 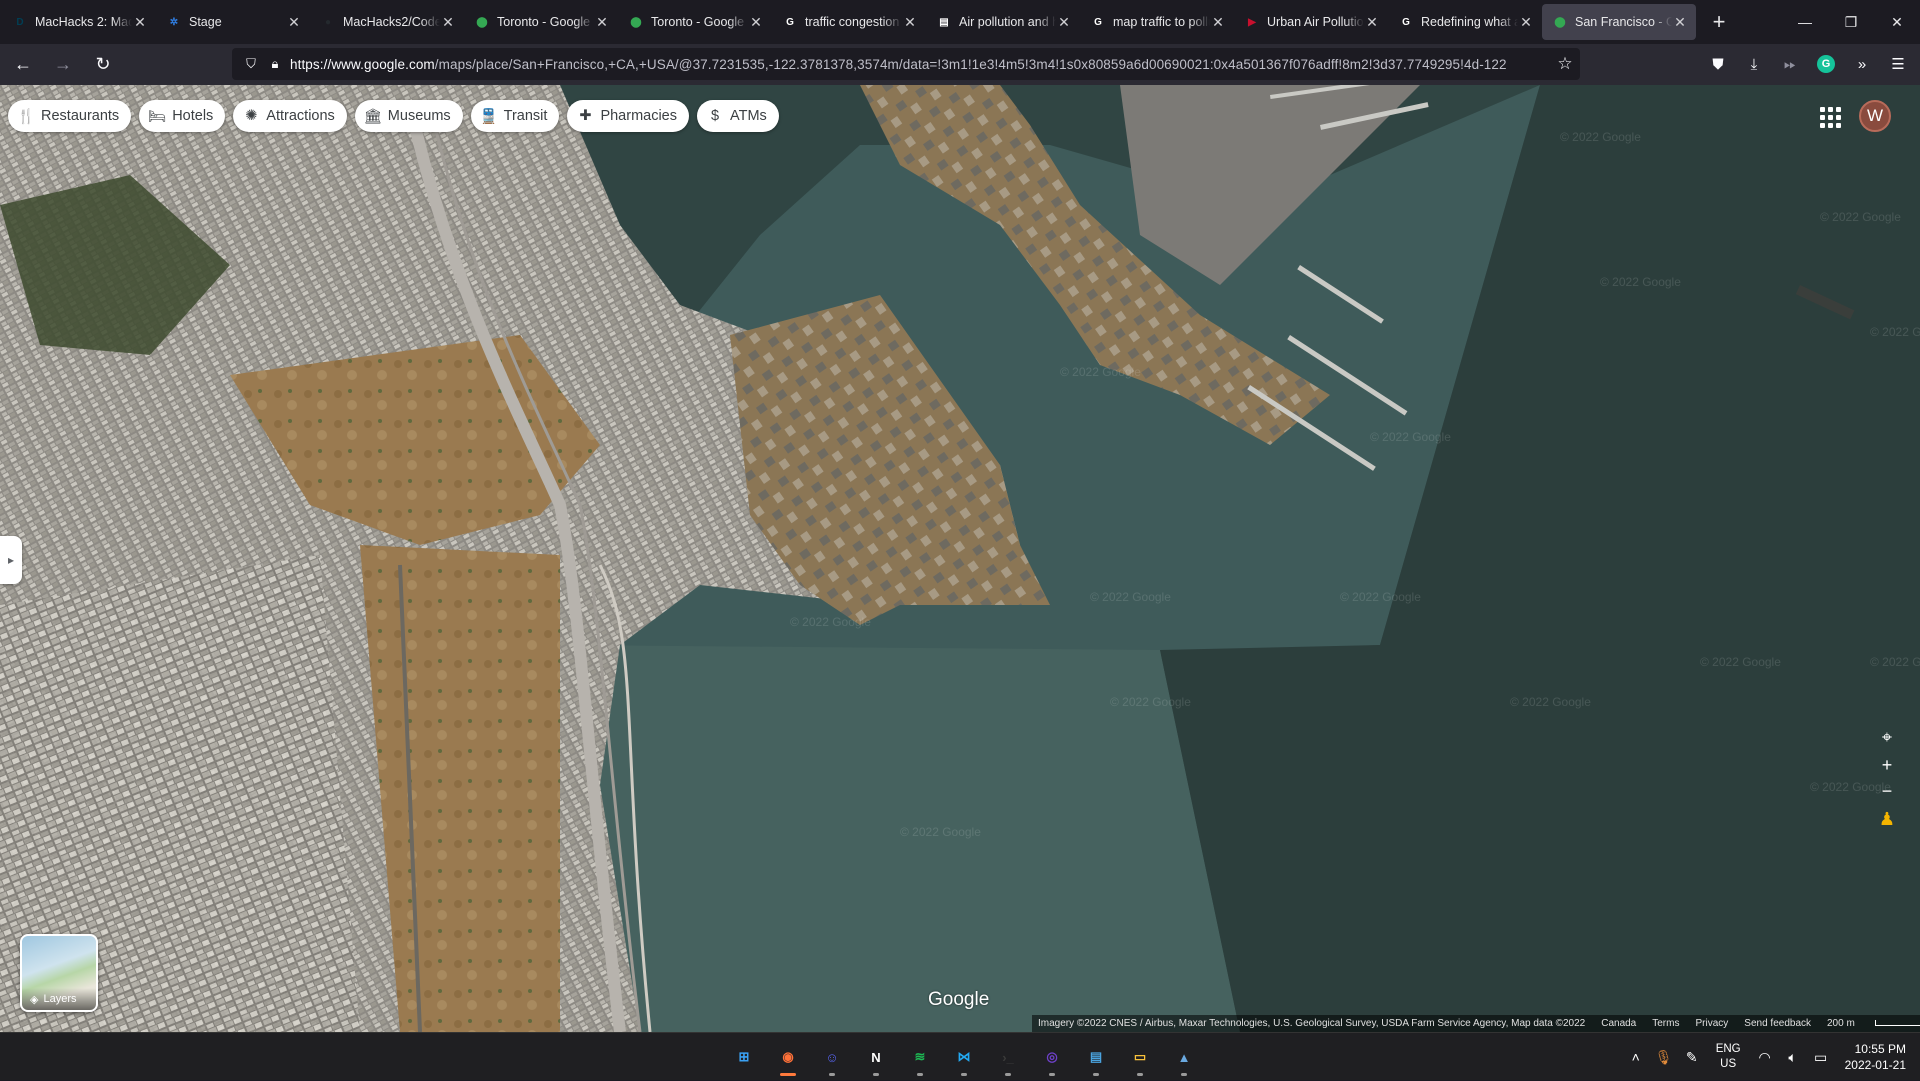 I want to click on taskbar-button: ≋, so click(x=920, y=1057).